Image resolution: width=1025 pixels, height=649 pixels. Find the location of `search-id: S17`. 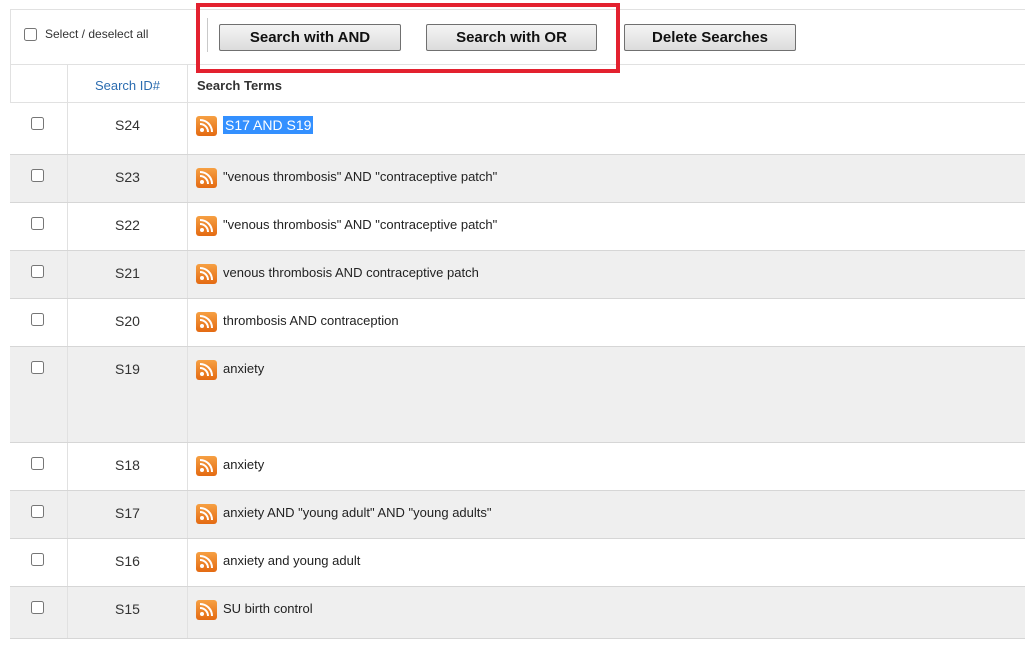

search-id: S17 is located at coordinates (128, 514).